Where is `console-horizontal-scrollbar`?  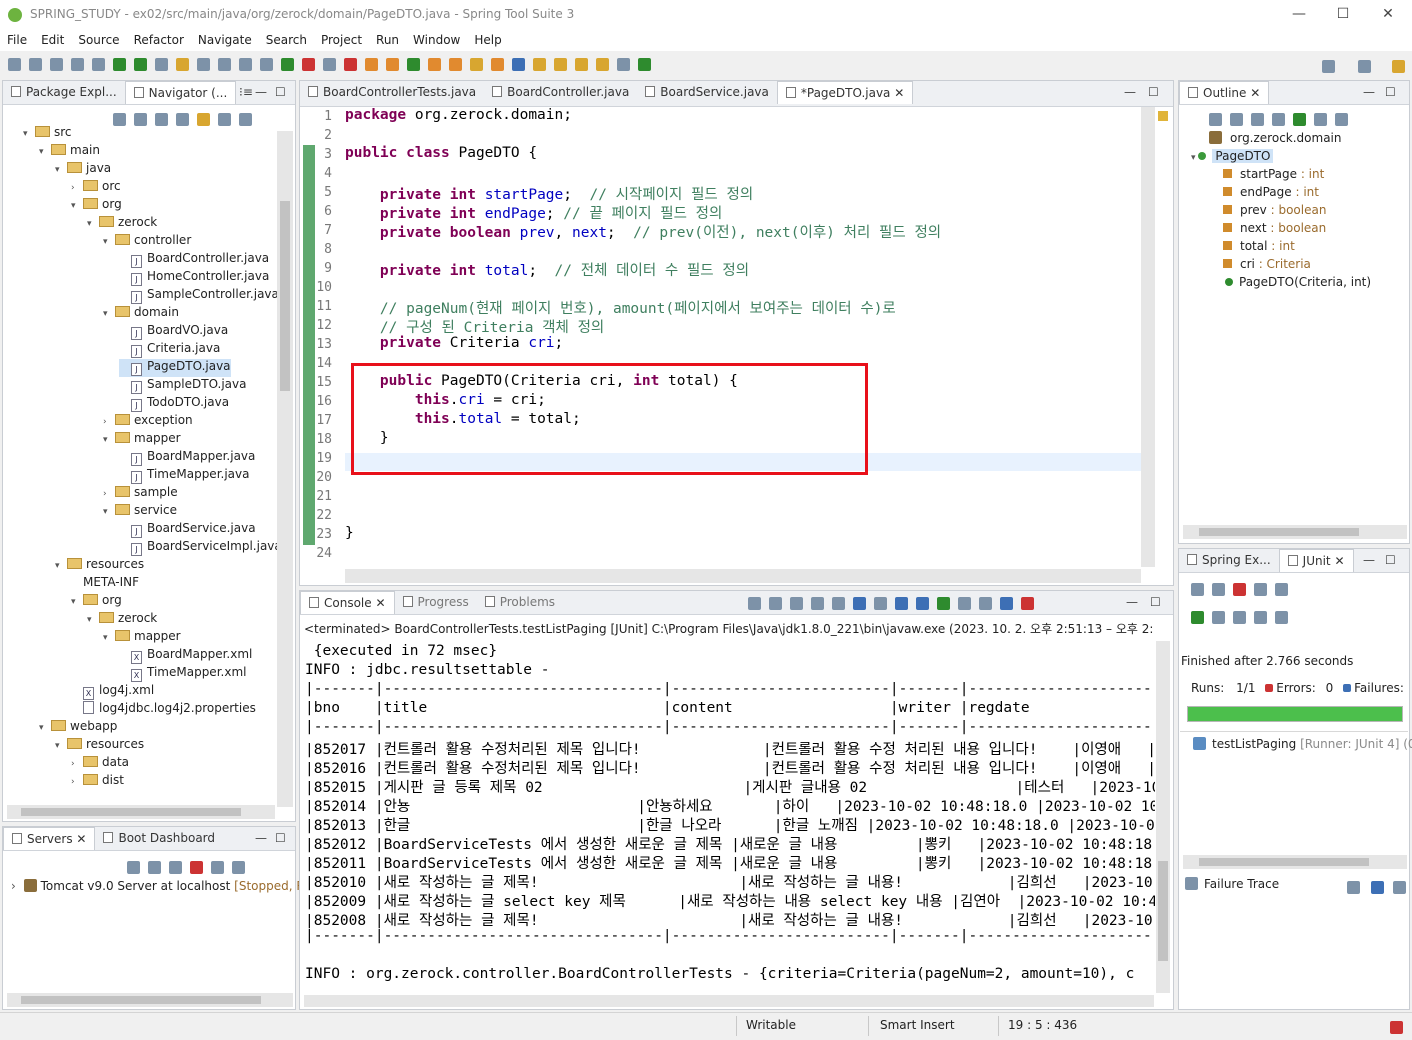 console-horizontal-scrollbar is located at coordinates (729, 1001).